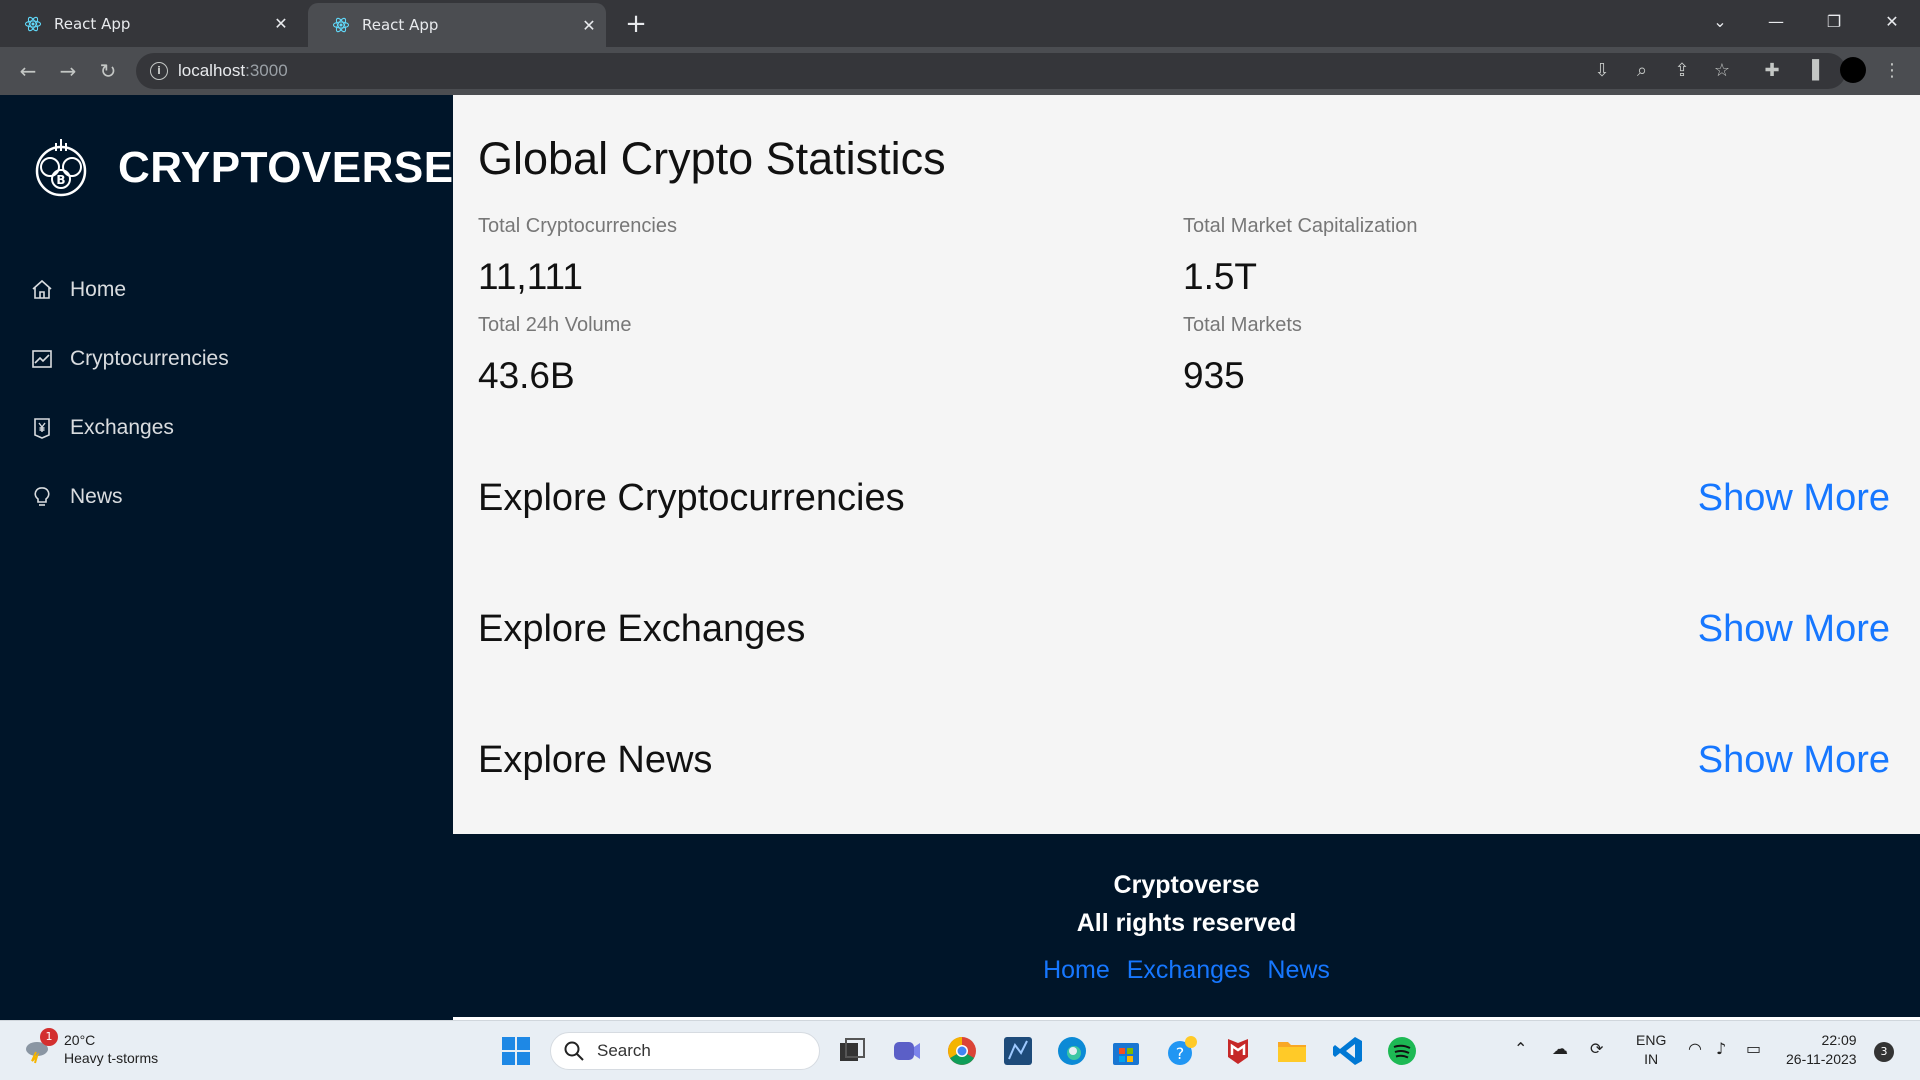  What do you see at coordinates (1722, 71) in the screenshot?
I see `bookmark-star-icon: ☆` at bounding box center [1722, 71].